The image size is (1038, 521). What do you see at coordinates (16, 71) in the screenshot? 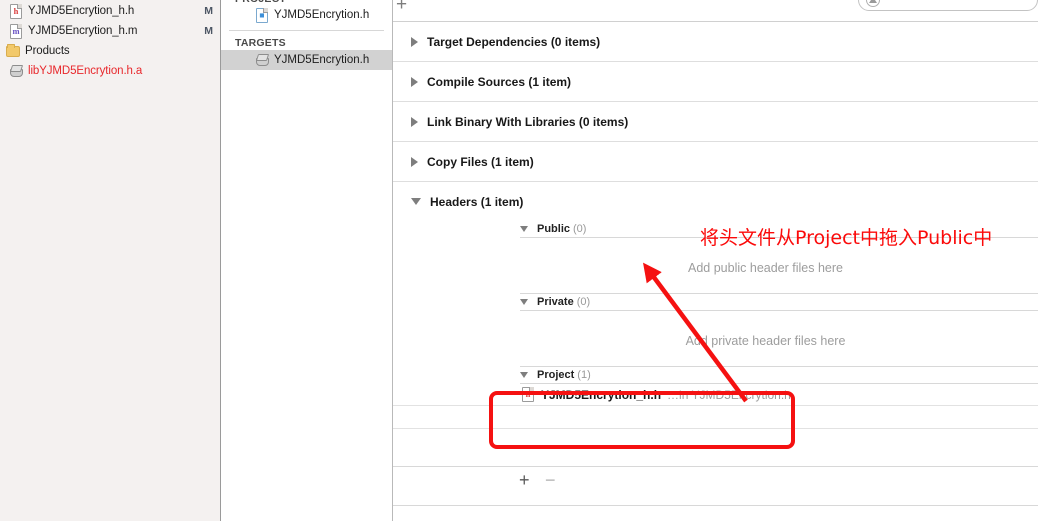
I see `library-icon` at bounding box center [16, 71].